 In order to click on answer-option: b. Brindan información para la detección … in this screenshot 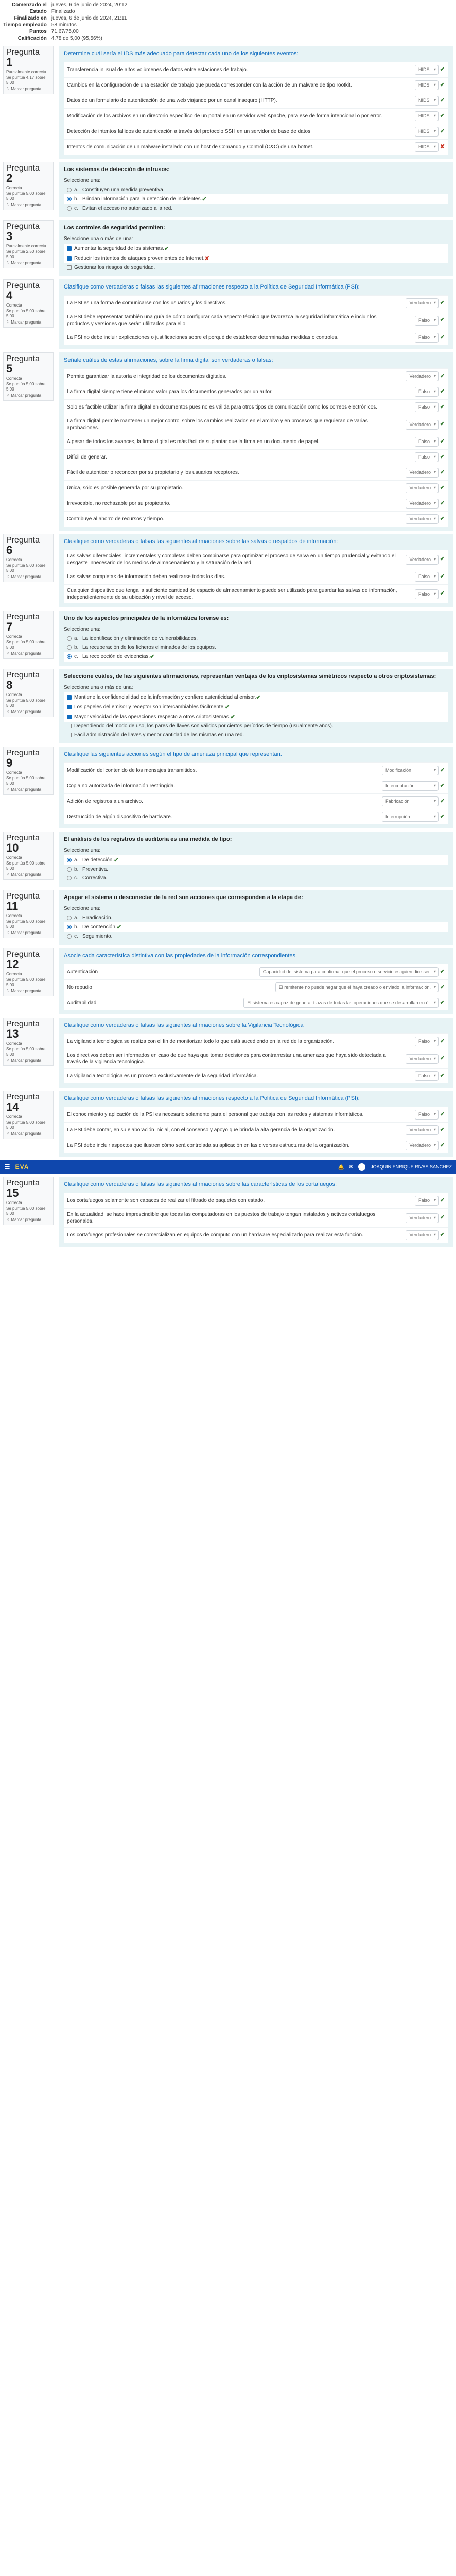, I will do `click(256, 199)`.